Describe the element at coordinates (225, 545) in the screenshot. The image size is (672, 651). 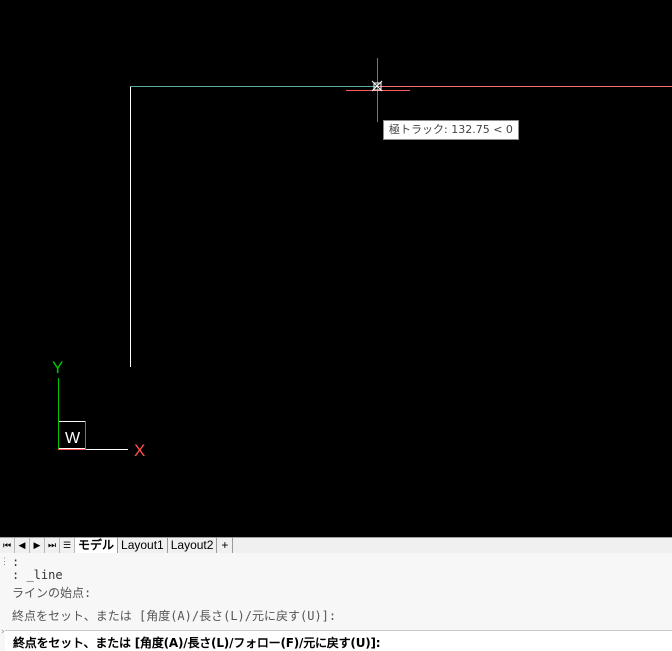
I see `add-tab-button: +` at that location.